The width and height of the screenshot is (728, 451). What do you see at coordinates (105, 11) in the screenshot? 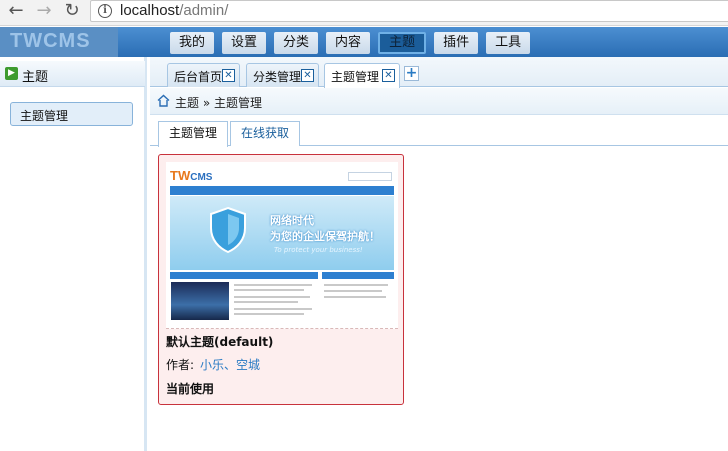
I see `info-icon: i` at bounding box center [105, 11].